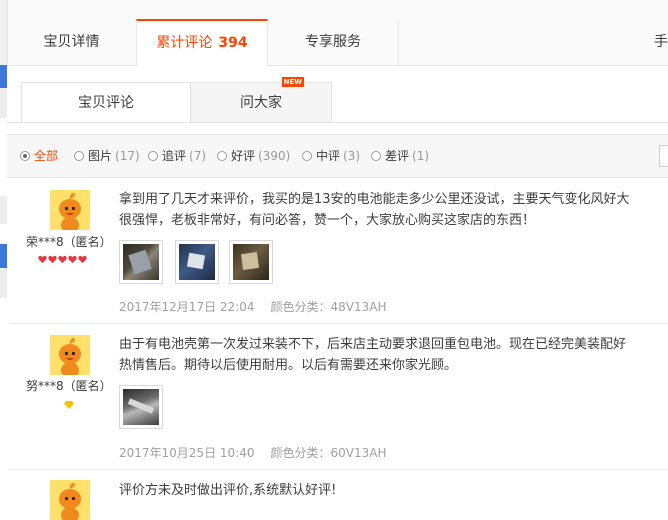  What do you see at coordinates (100, 156) in the screenshot?
I see `filter-pictures-label: 图片` at bounding box center [100, 156].